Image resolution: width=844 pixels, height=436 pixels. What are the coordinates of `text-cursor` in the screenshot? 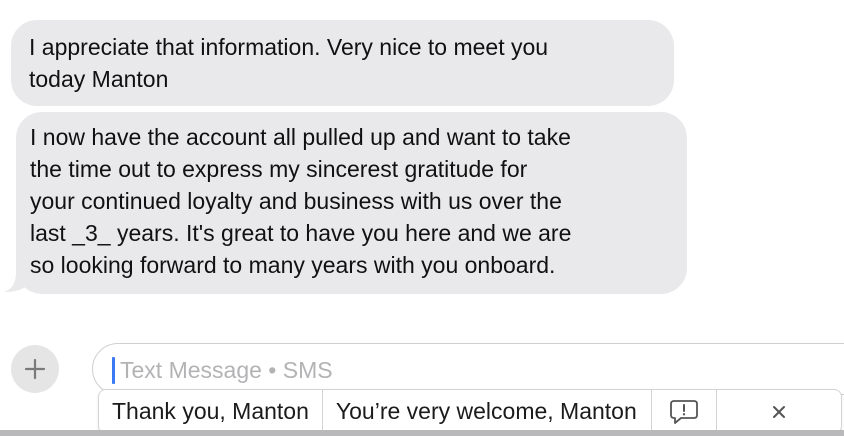 It's located at (113, 370).